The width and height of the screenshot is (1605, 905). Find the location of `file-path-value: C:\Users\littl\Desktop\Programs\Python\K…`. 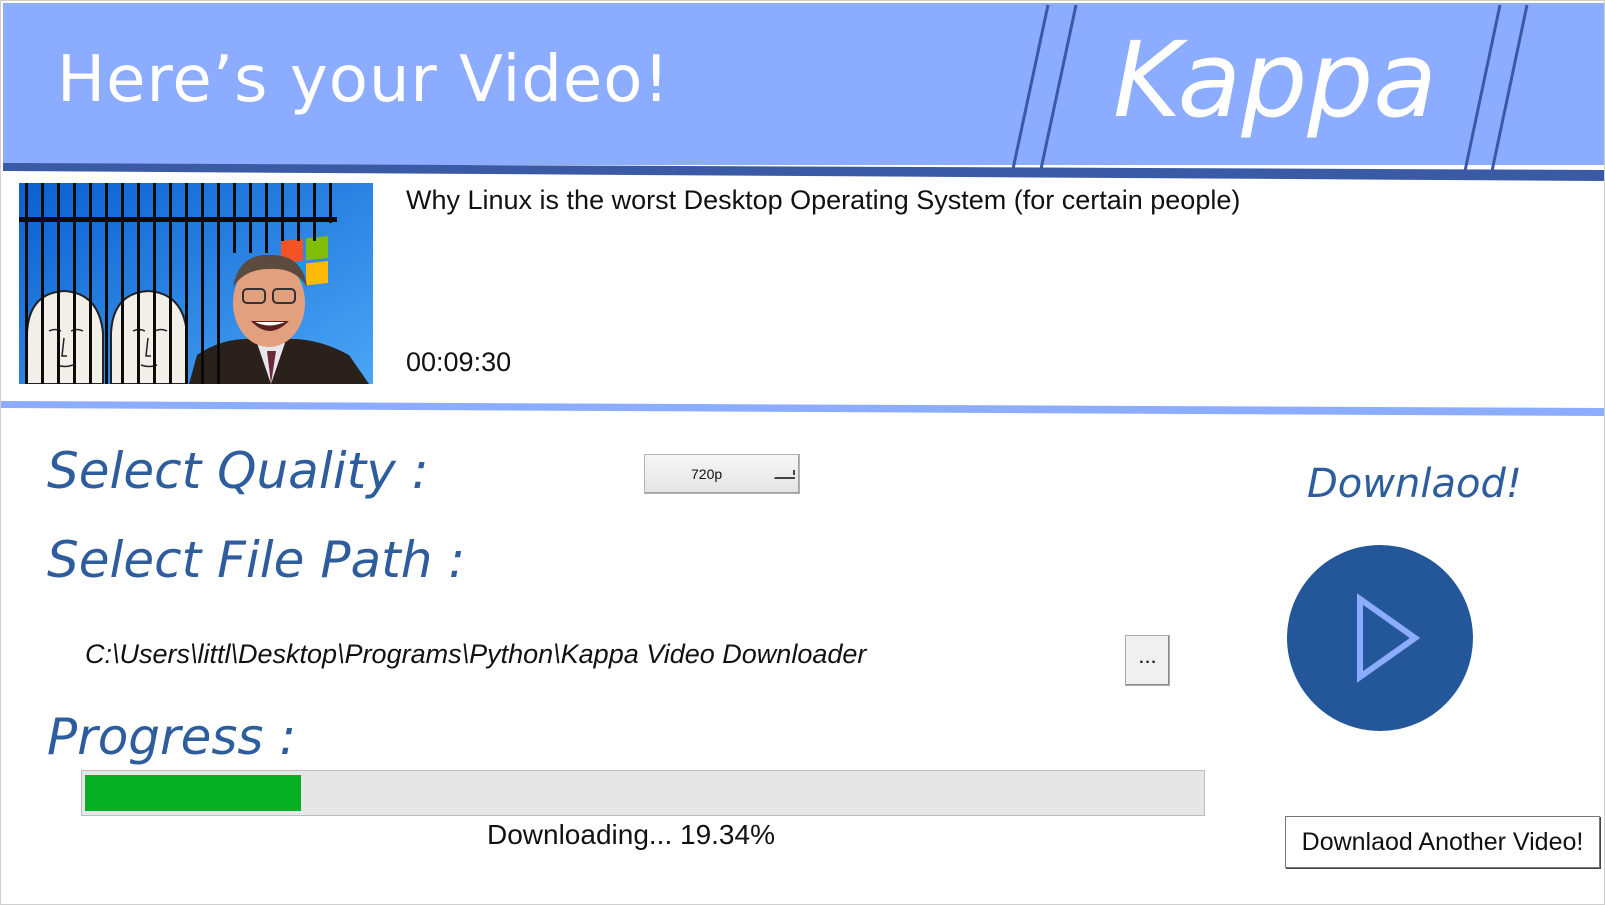

file-path-value: C:\Users\littl\Desktop\Programs\Python\K… is located at coordinates (476, 654).